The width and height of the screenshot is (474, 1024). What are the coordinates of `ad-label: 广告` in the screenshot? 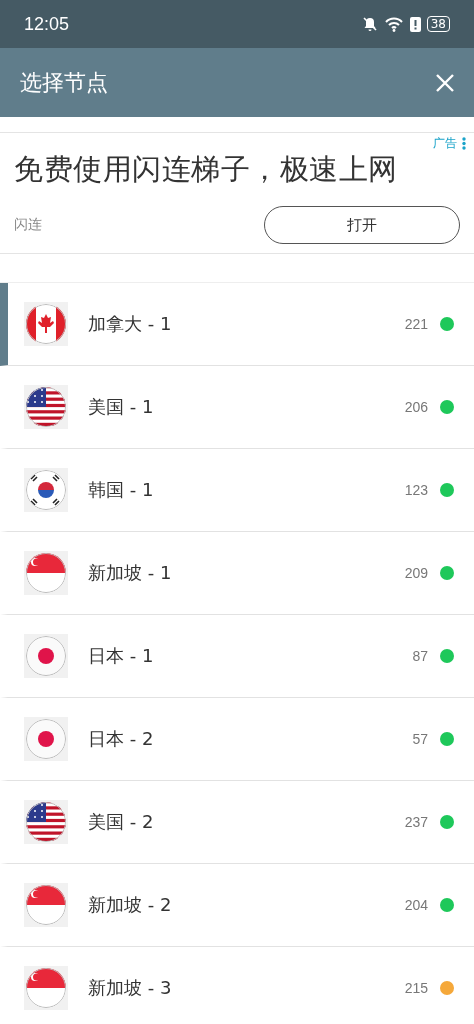 It's located at (445, 143).